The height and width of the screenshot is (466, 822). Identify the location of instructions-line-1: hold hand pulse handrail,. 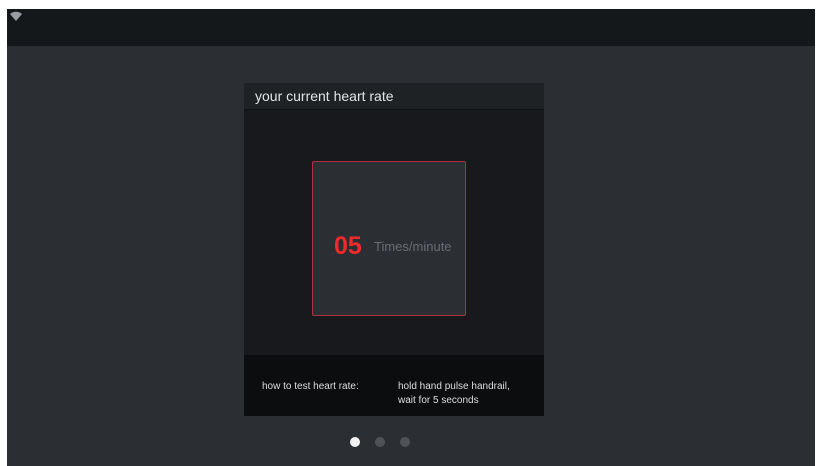
(454, 386).